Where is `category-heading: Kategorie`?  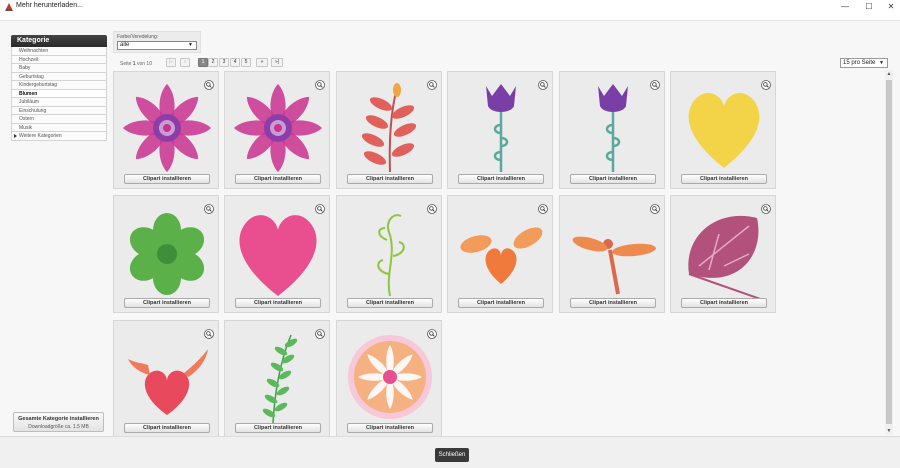
category-heading: Kategorie is located at coordinates (59, 41).